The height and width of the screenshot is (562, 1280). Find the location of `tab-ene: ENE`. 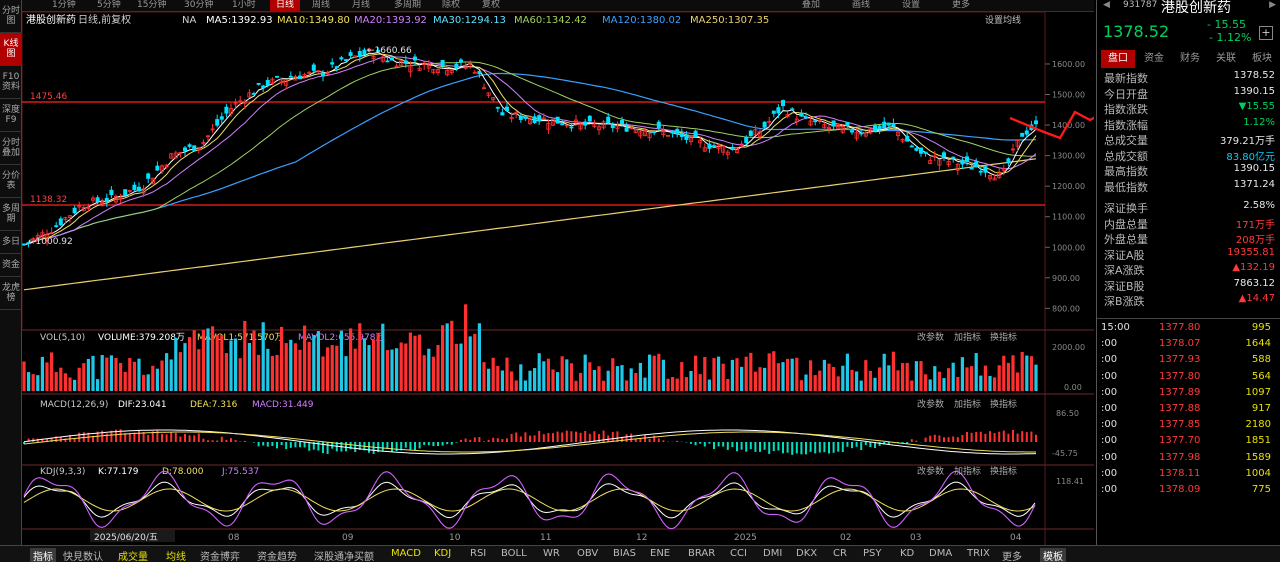

tab-ene: ENE is located at coordinates (660, 553).